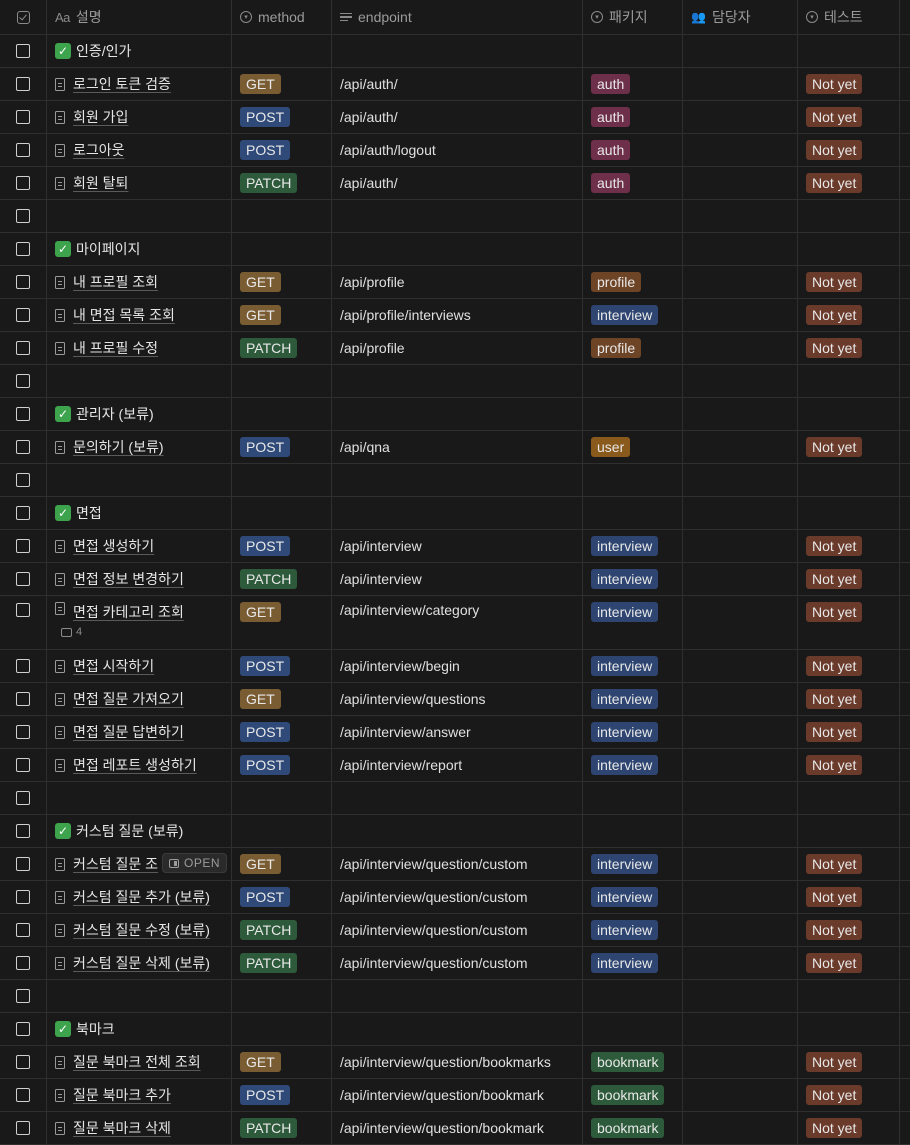 The width and height of the screenshot is (910, 1145). I want to click on title-cell: ✓ 관리자 (보류), so click(139, 414).